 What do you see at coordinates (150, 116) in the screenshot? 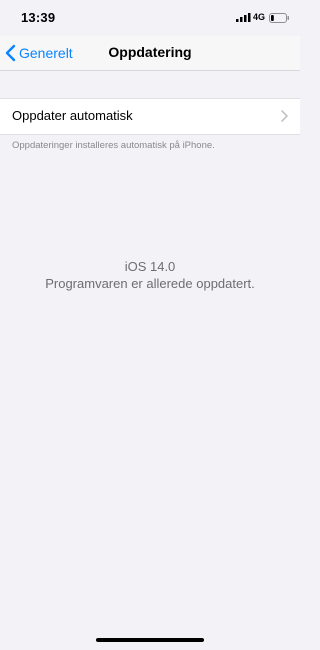
I see `auto-update-row: Oppdater automatisk` at bounding box center [150, 116].